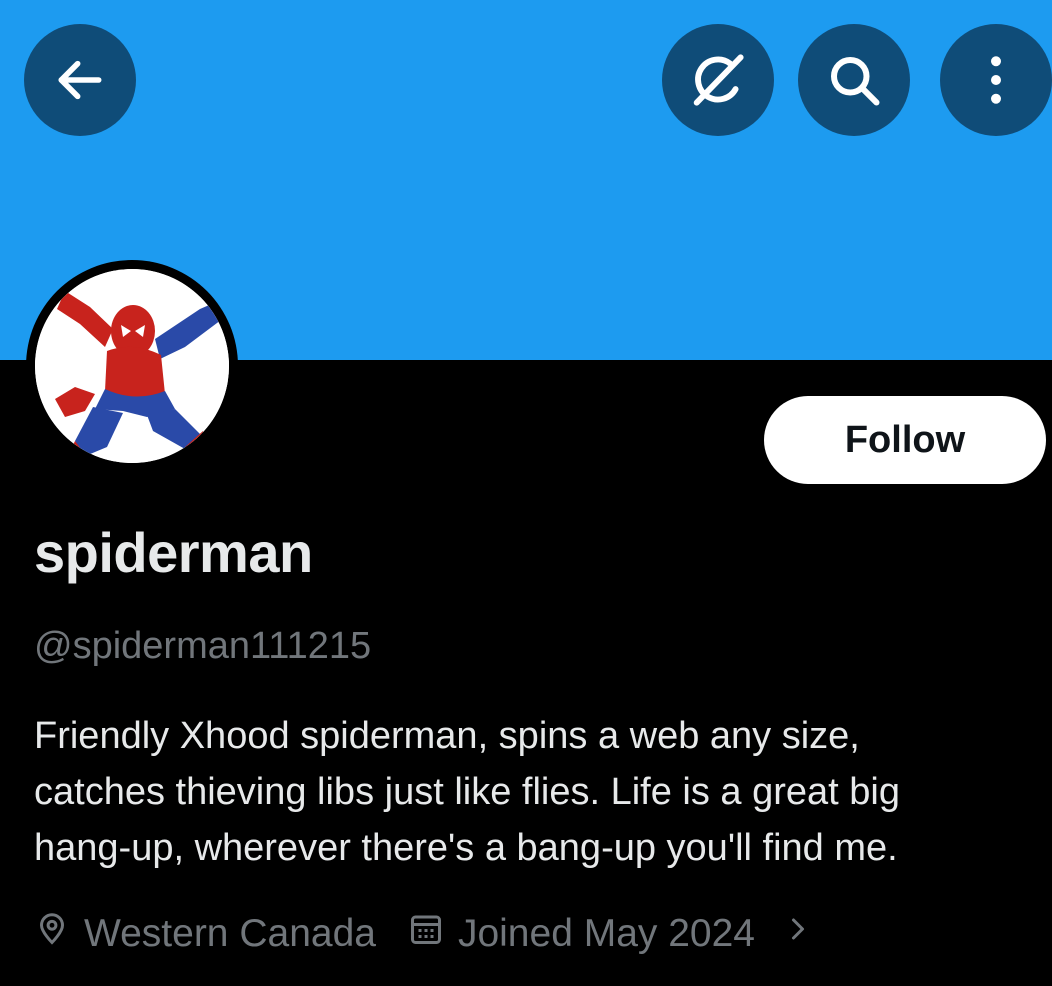  I want to click on profile-meta: Western Canada Joined May 2024, so click(429, 934).